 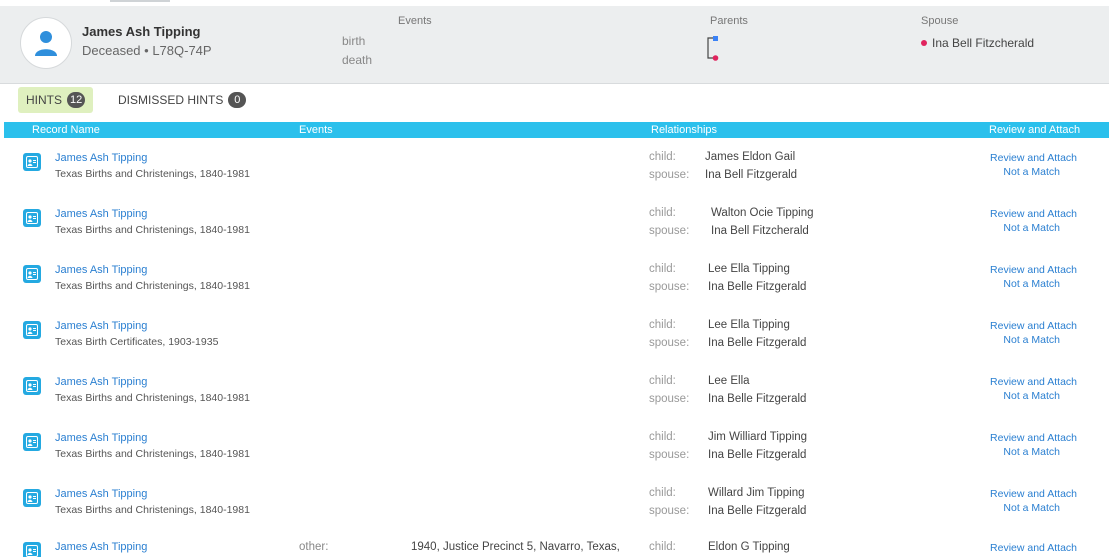 I want to click on event-other-label: other:, so click(x=314, y=547).